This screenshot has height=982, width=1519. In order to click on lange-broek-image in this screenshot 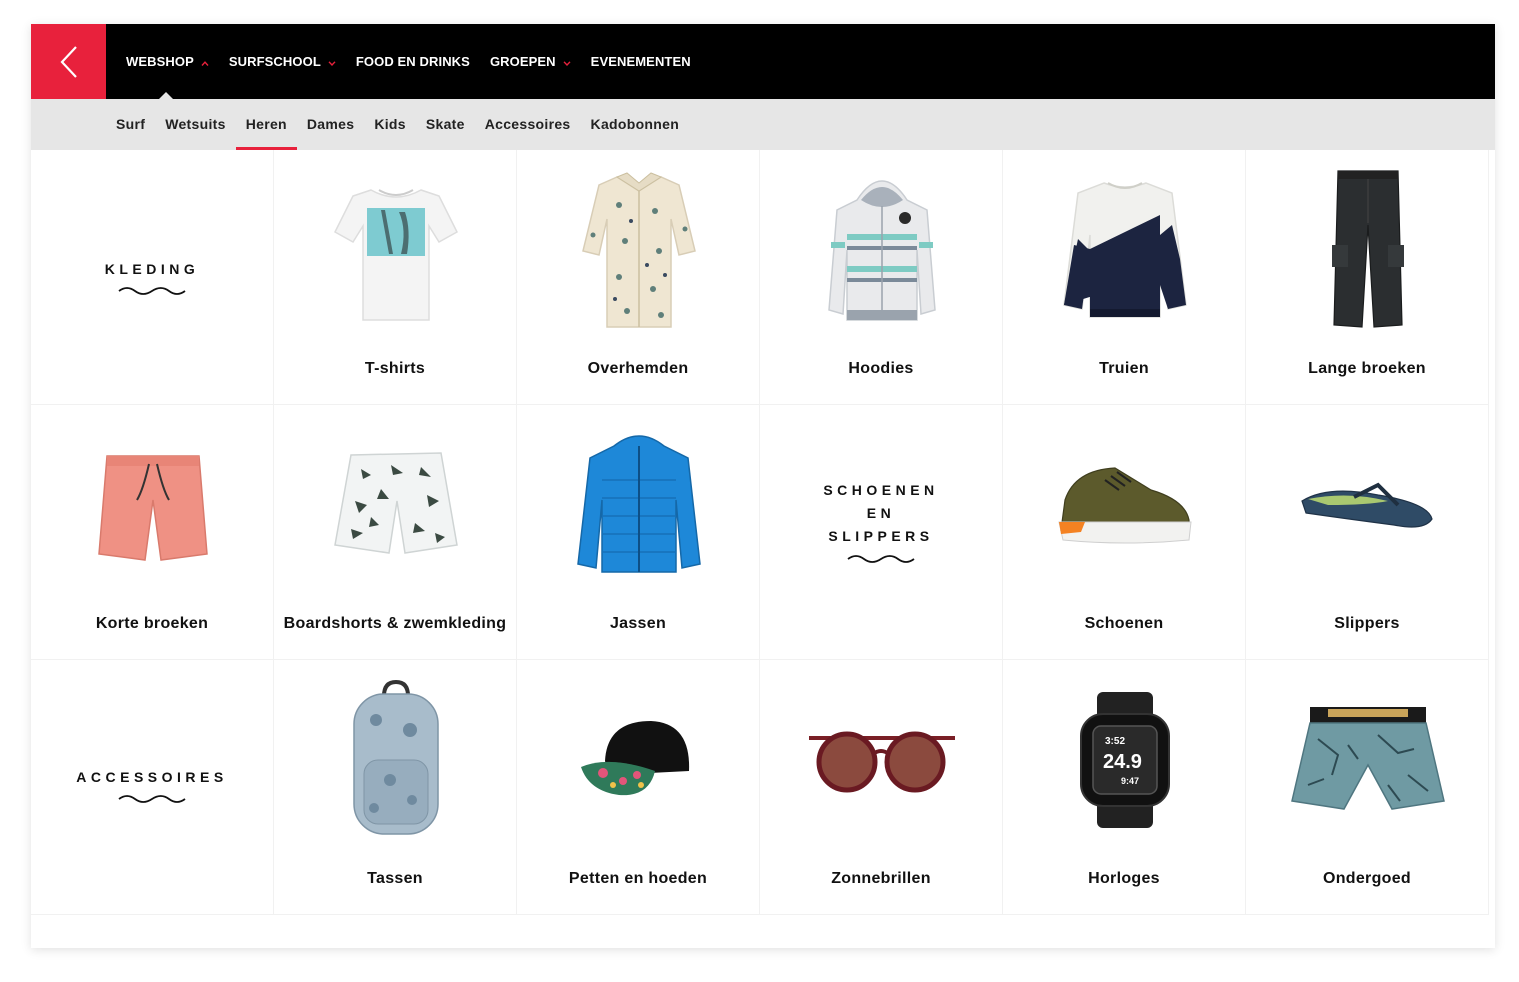, I will do `click(1367, 250)`.